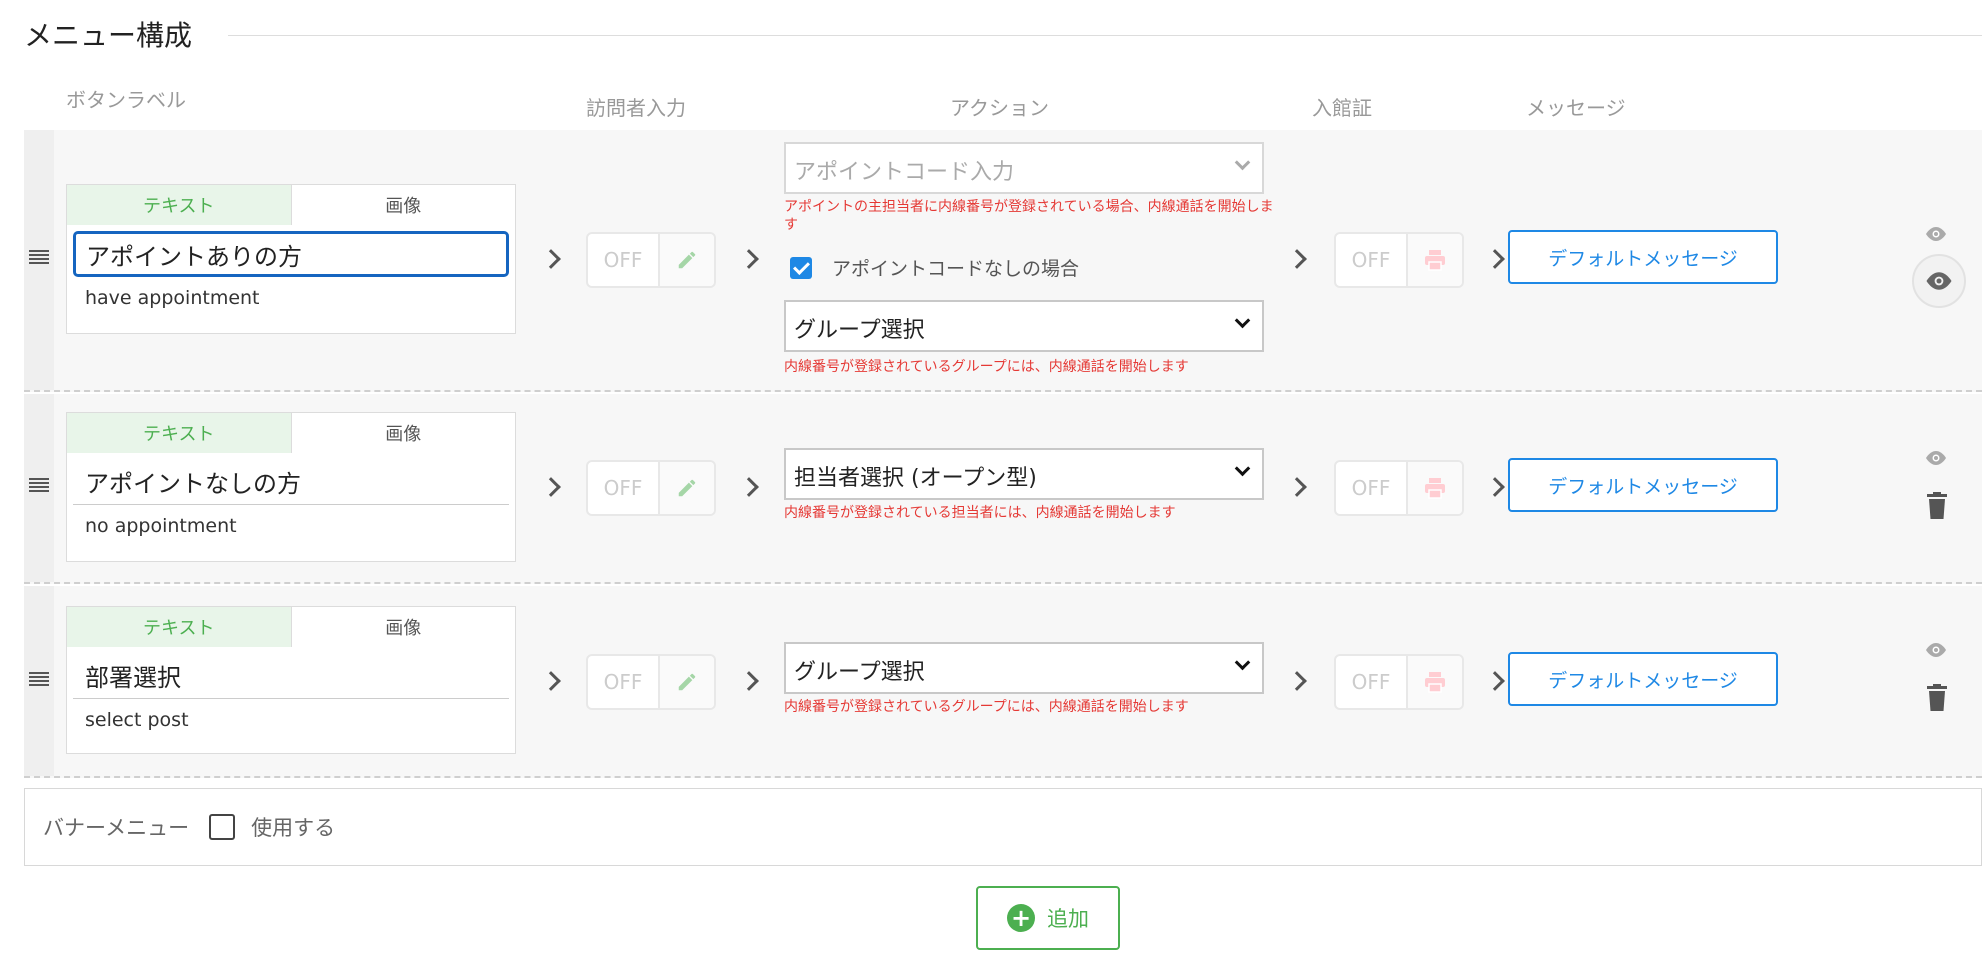  I want to click on checkbox, so click(801, 267).